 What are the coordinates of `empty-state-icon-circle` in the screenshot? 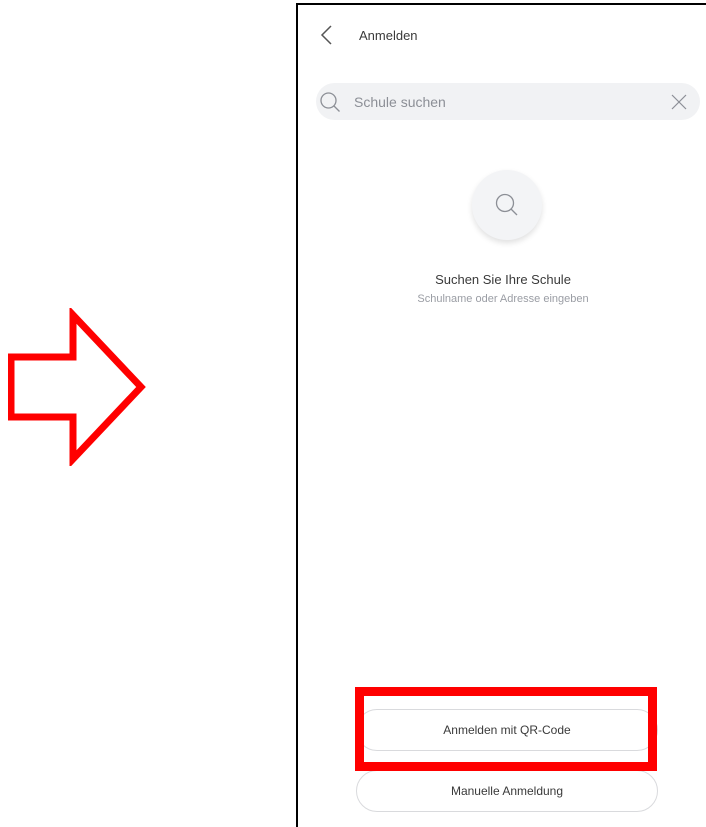 It's located at (507, 205).